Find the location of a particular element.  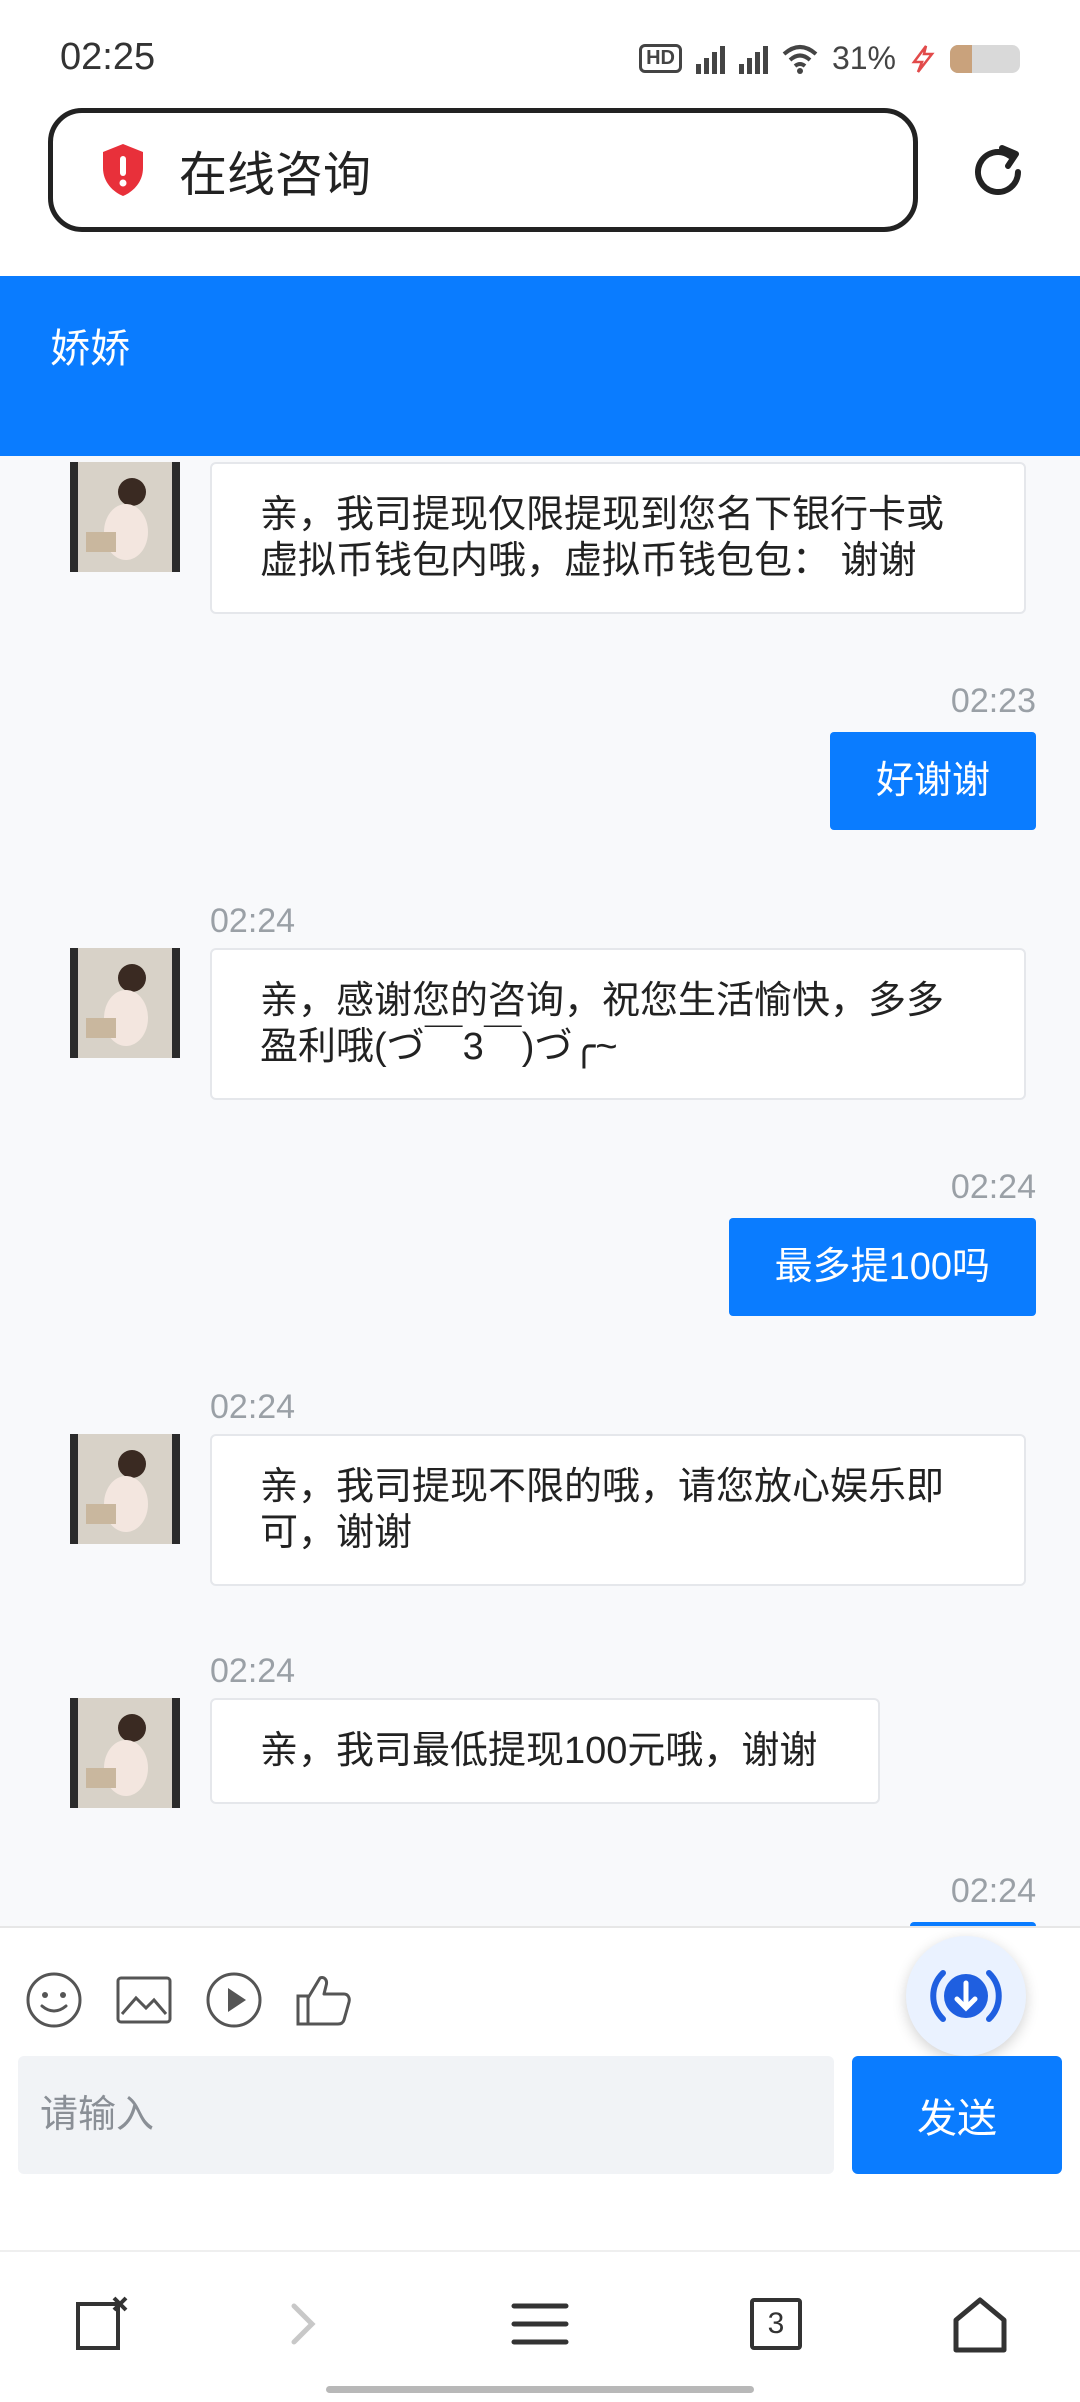

signal-5g-icon is located at coordinates (710, 59).